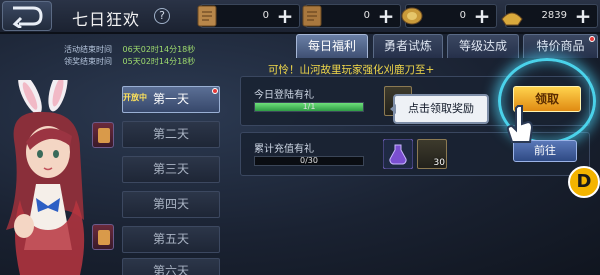 The width and height of the screenshot is (600, 275). I want to click on resource-slot-2: 0 +, so click(351, 16).